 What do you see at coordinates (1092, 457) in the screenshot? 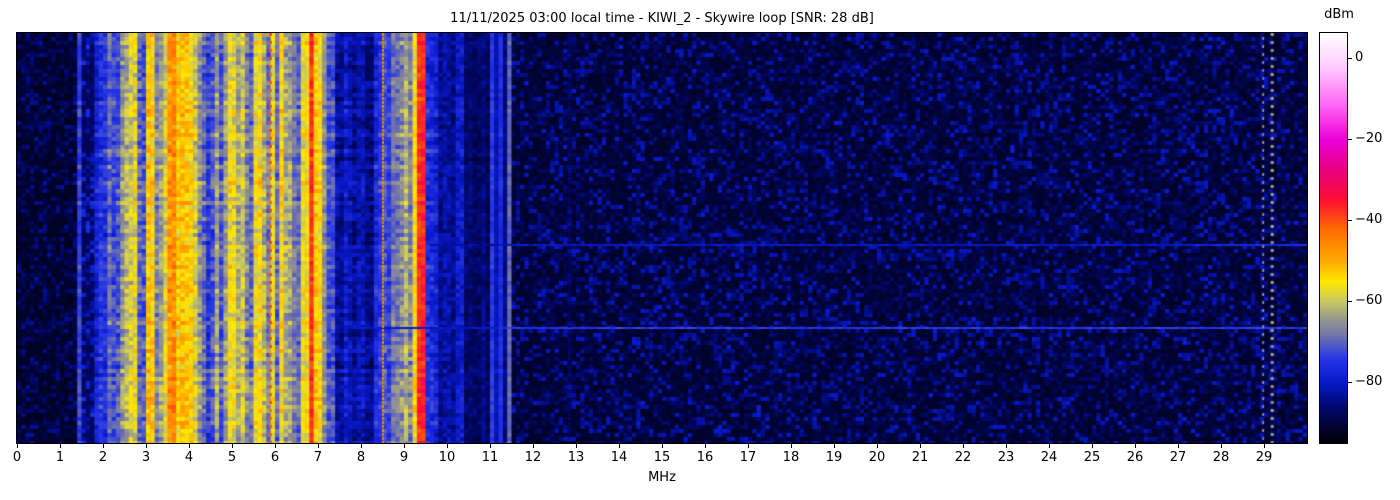
I see `x-tick-label: 25` at bounding box center [1092, 457].